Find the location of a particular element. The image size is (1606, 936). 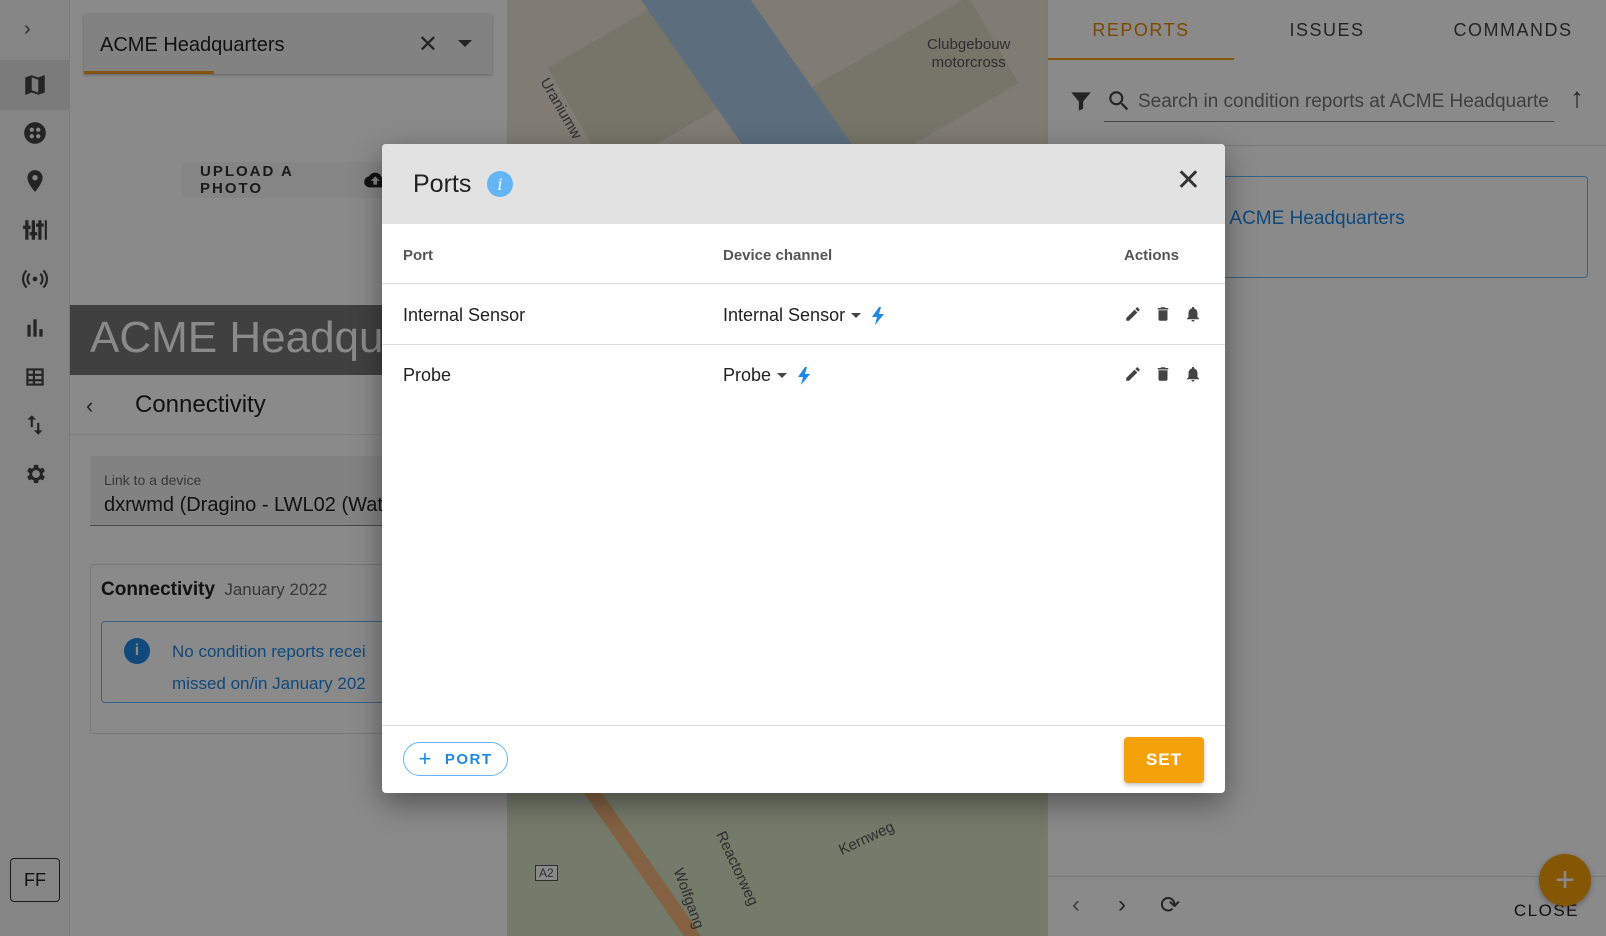

column-actions: Actions is located at coordinates (1152, 255).